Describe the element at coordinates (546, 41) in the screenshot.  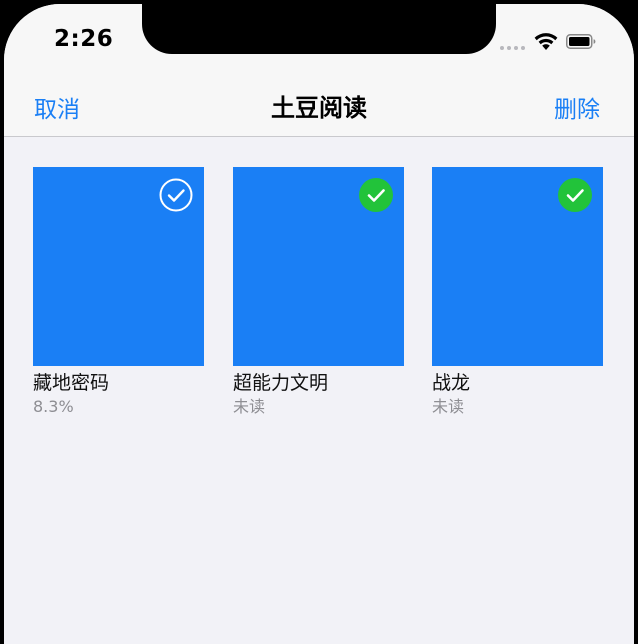
I see `wifi-icon` at that location.